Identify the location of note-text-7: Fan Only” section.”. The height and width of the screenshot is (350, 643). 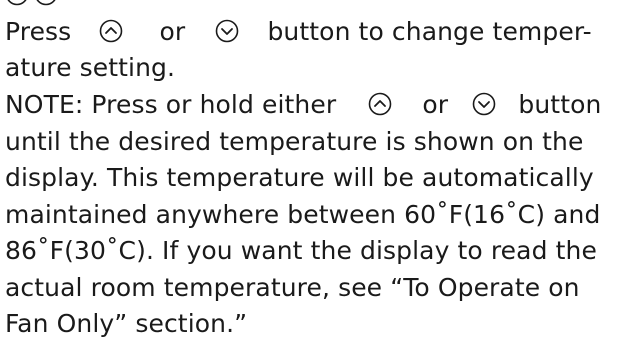
(126, 323).